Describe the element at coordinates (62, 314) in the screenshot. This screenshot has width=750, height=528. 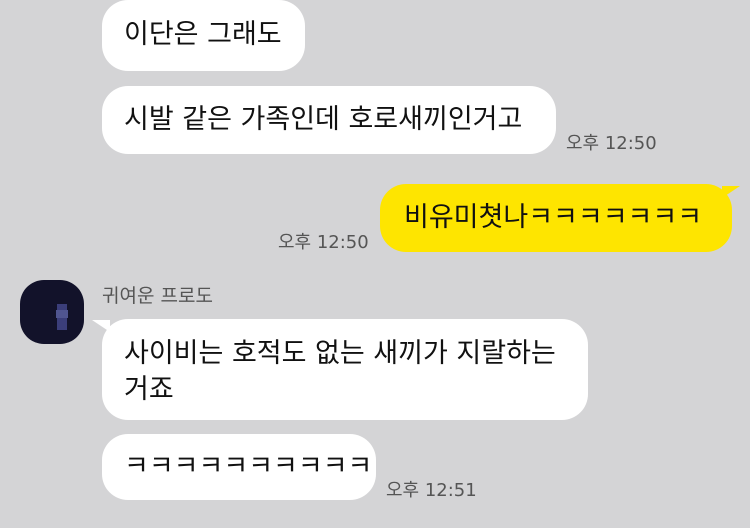
I see `avatar-pixel` at that location.